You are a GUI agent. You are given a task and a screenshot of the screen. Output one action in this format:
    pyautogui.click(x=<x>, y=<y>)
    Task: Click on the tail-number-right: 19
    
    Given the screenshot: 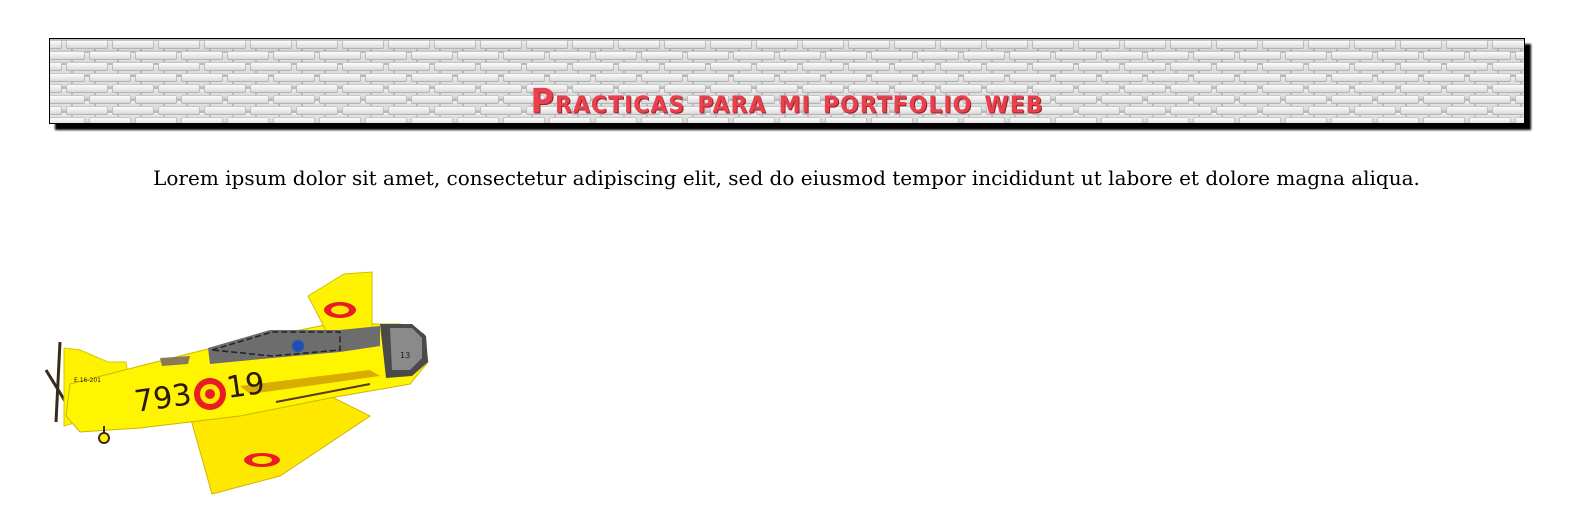 What is the action you would take?
    pyautogui.click(x=245, y=386)
    